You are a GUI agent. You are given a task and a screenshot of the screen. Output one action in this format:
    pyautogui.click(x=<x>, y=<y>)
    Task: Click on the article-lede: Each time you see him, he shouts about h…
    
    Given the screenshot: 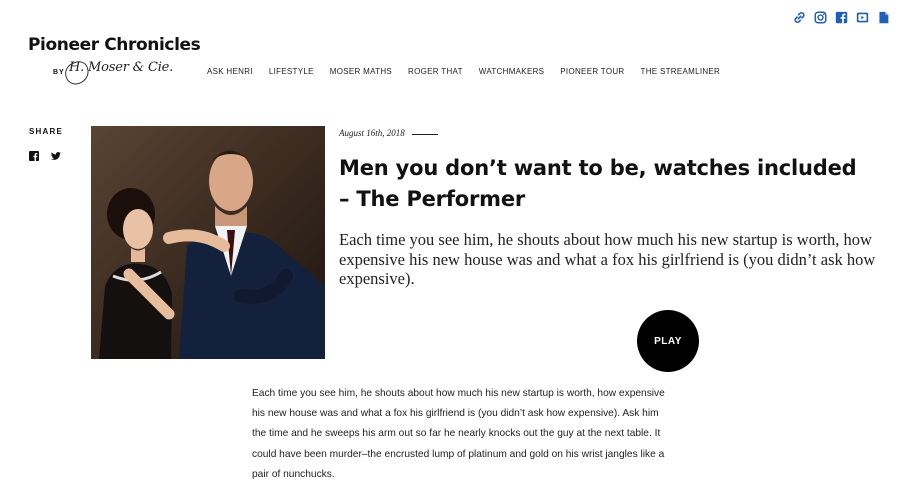 What is the action you would take?
    pyautogui.click(x=607, y=259)
    